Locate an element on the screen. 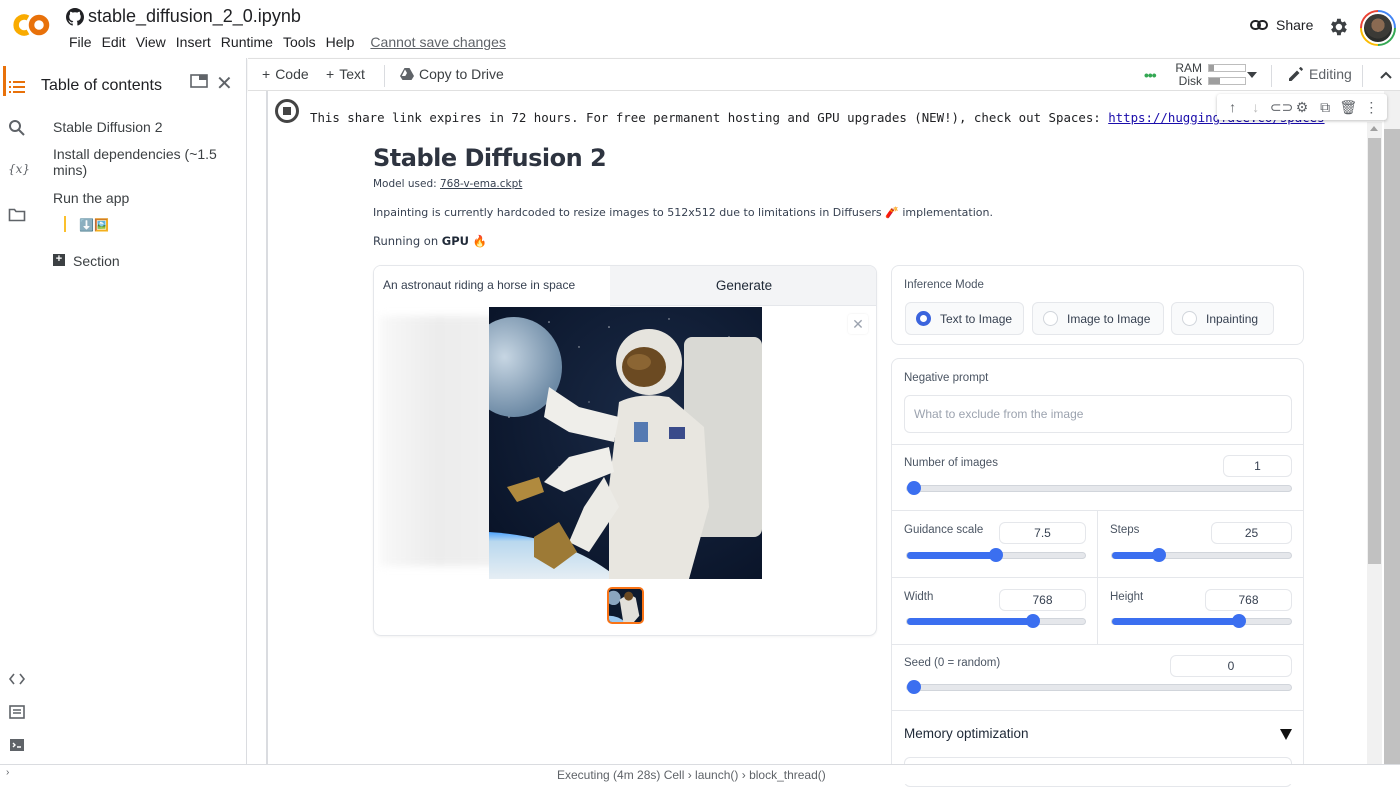 Image resolution: width=1400 pixels, height=787 pixels. memory-optimization-accordion: Memory optimization is located at coordinates (966, 733).